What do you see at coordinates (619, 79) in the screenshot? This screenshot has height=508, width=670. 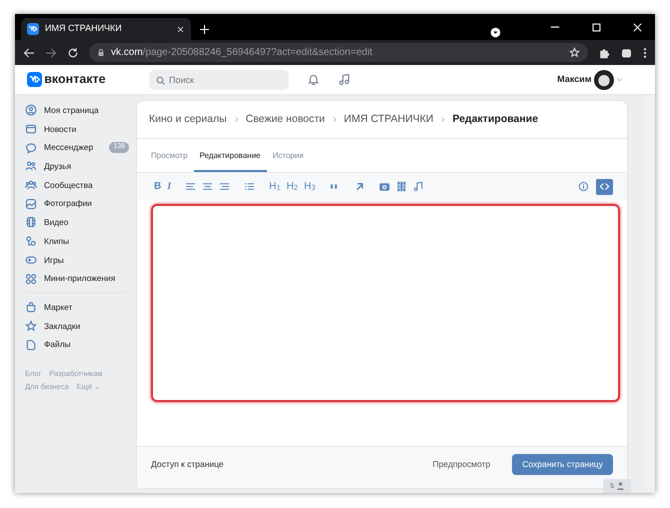 I see `chevron-down-icon` at bounding box center [619, 79].